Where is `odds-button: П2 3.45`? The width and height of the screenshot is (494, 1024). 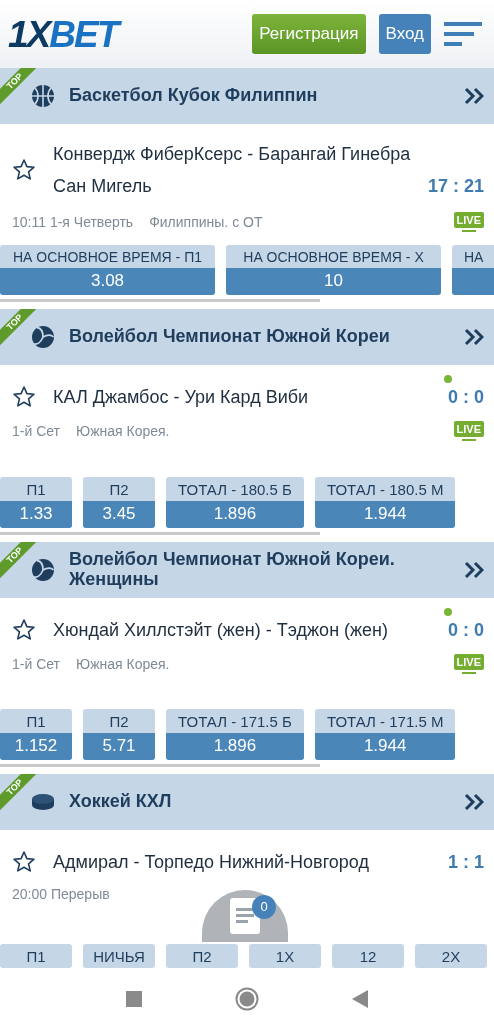 odds-button: П2 3.45 is located at coordinates (119, 502).